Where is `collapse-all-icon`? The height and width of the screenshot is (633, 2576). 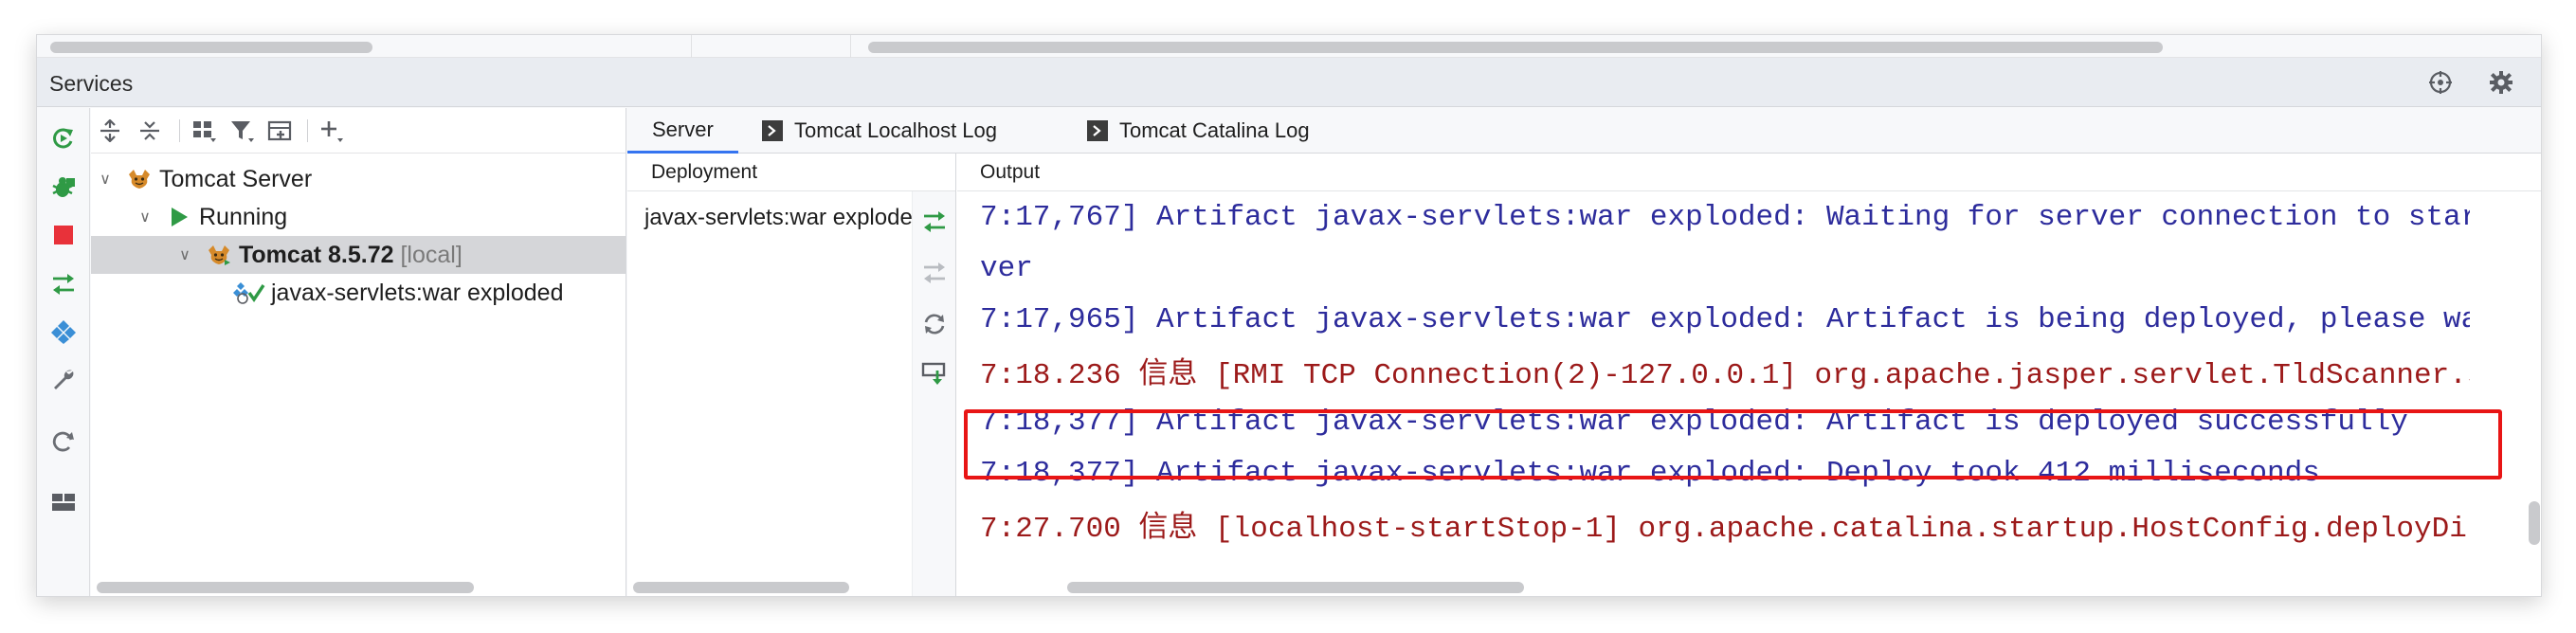
collapse-all-icon is located at coordinates (150, 131).